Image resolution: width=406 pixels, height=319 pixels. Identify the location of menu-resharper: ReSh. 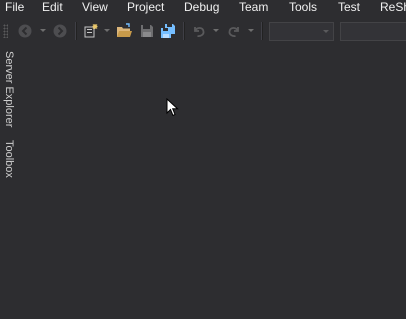
(393, 8).